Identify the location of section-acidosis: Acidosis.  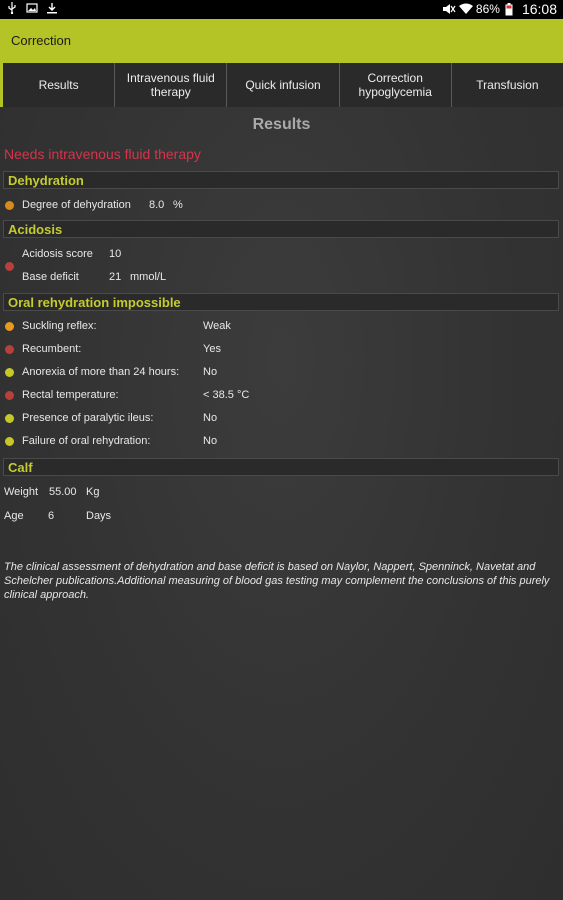
(281, 229).